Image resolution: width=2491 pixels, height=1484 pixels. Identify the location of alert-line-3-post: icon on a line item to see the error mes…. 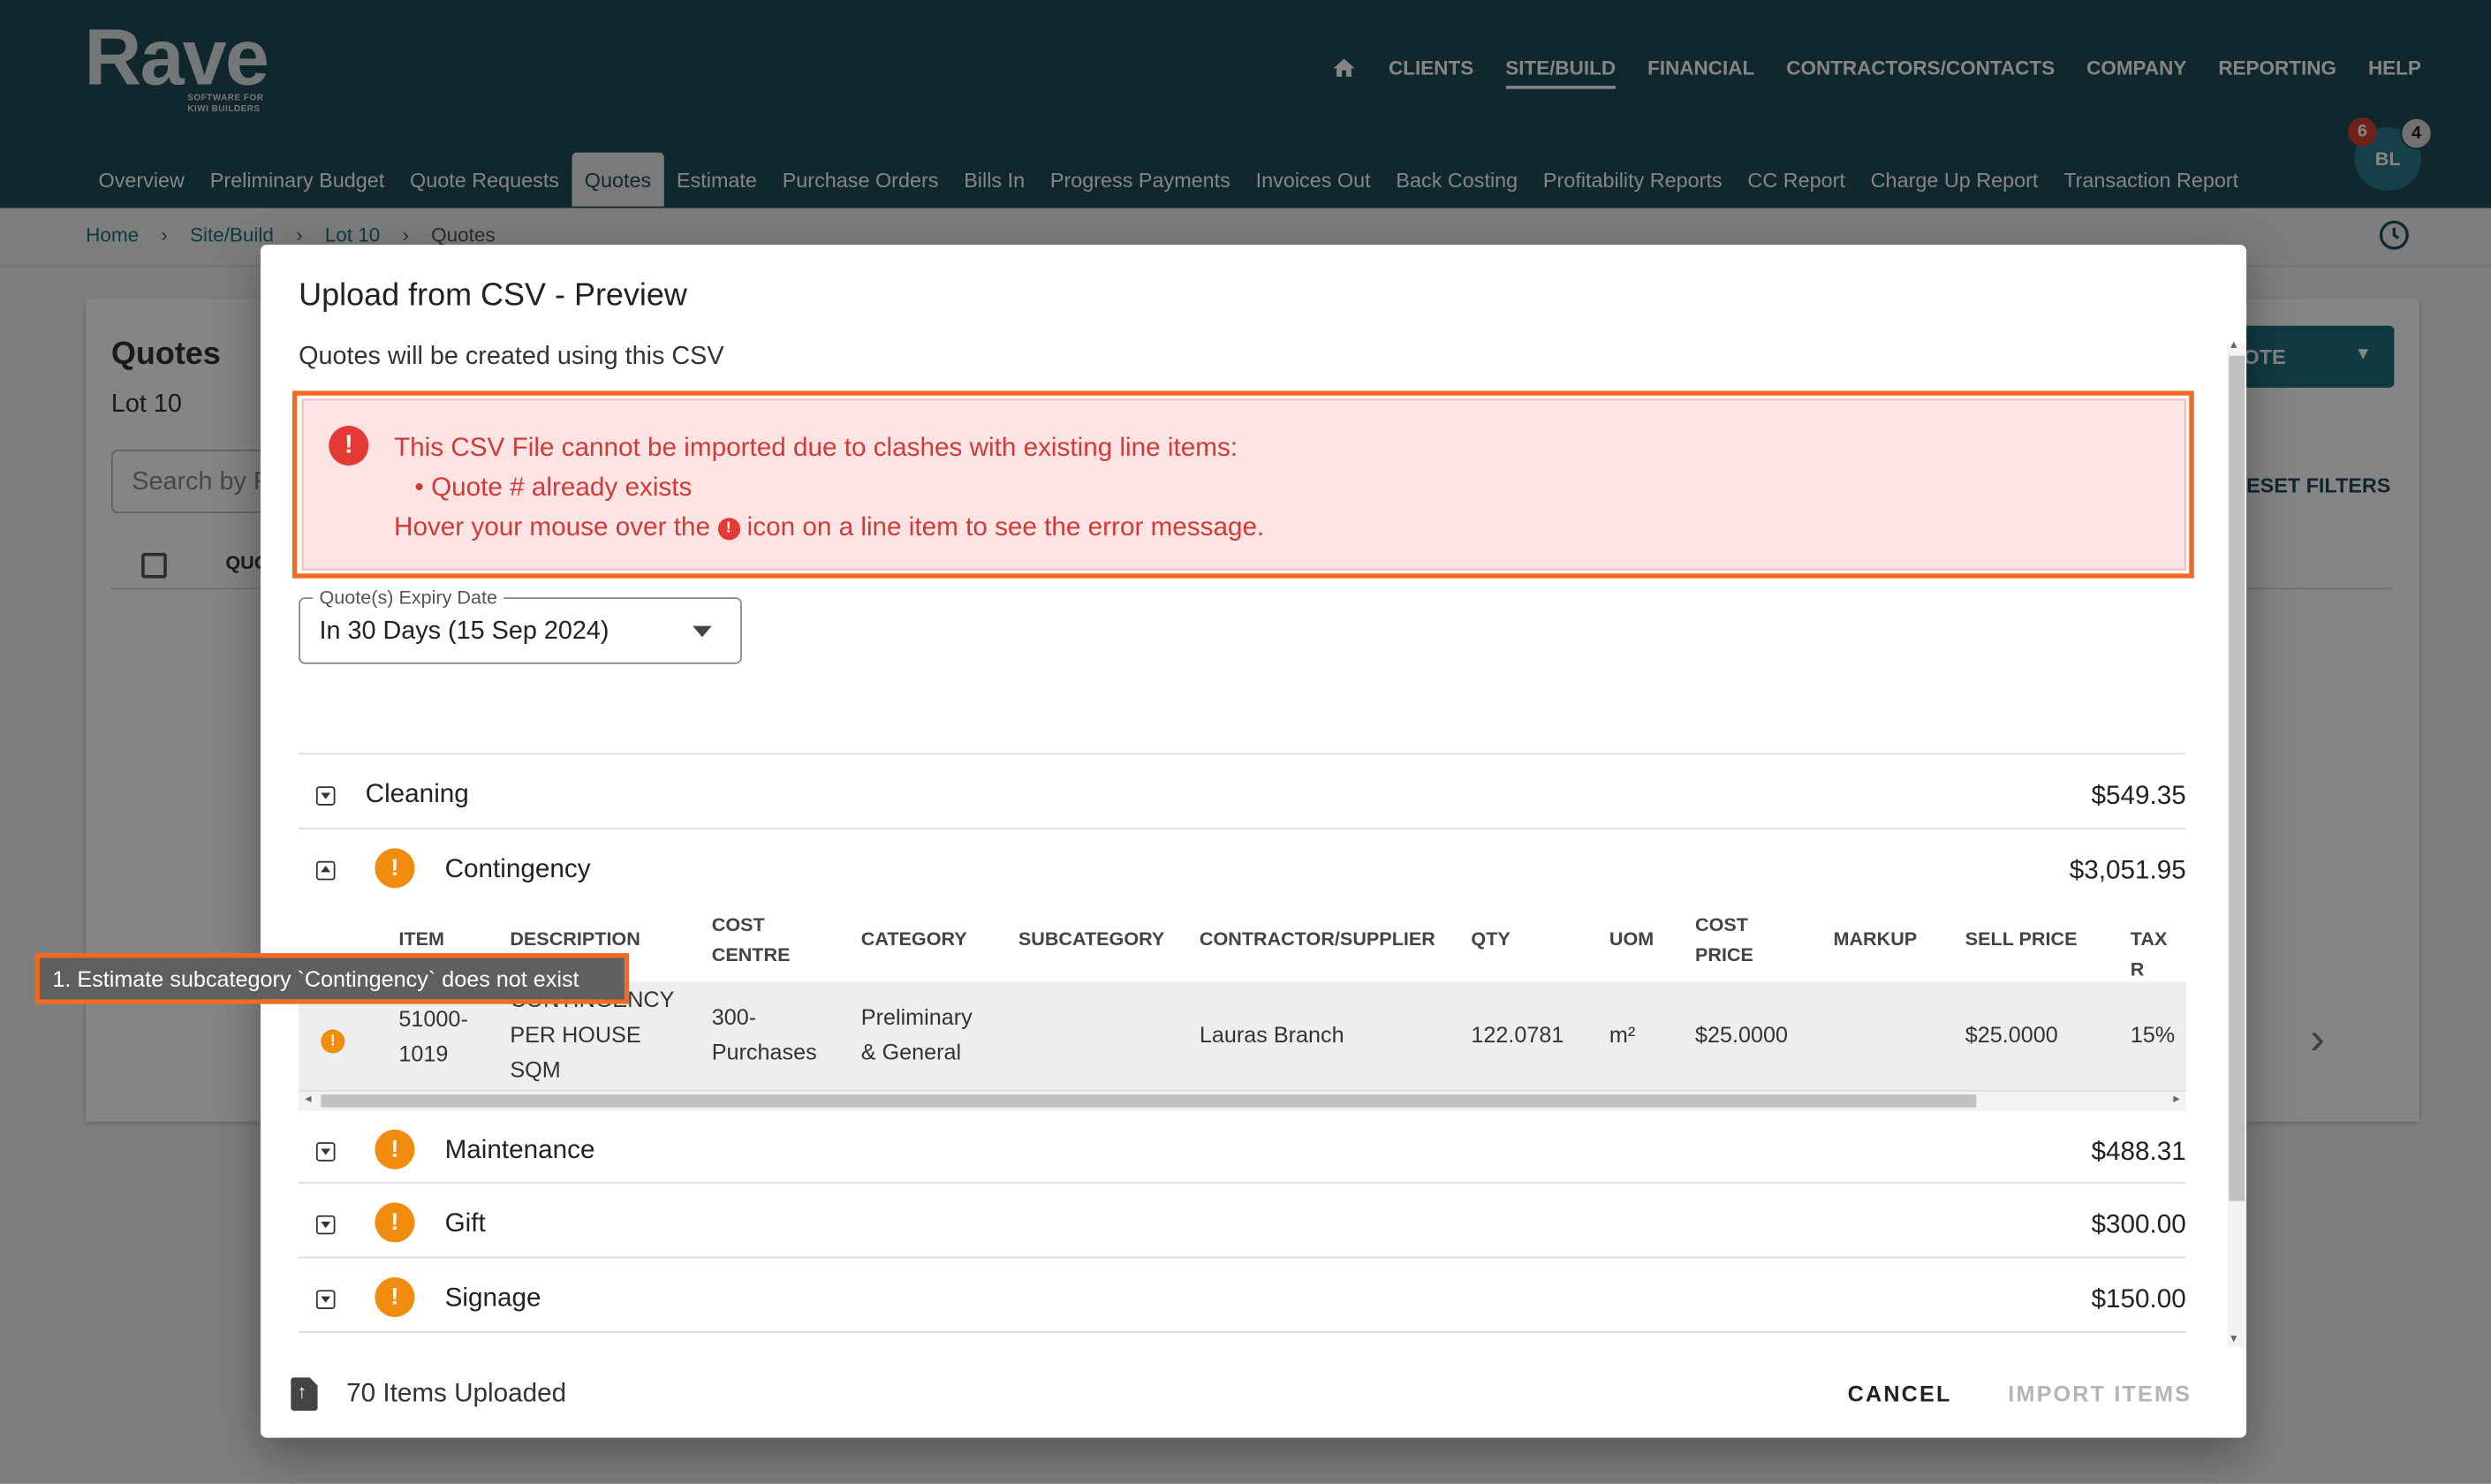
(1005, 527).